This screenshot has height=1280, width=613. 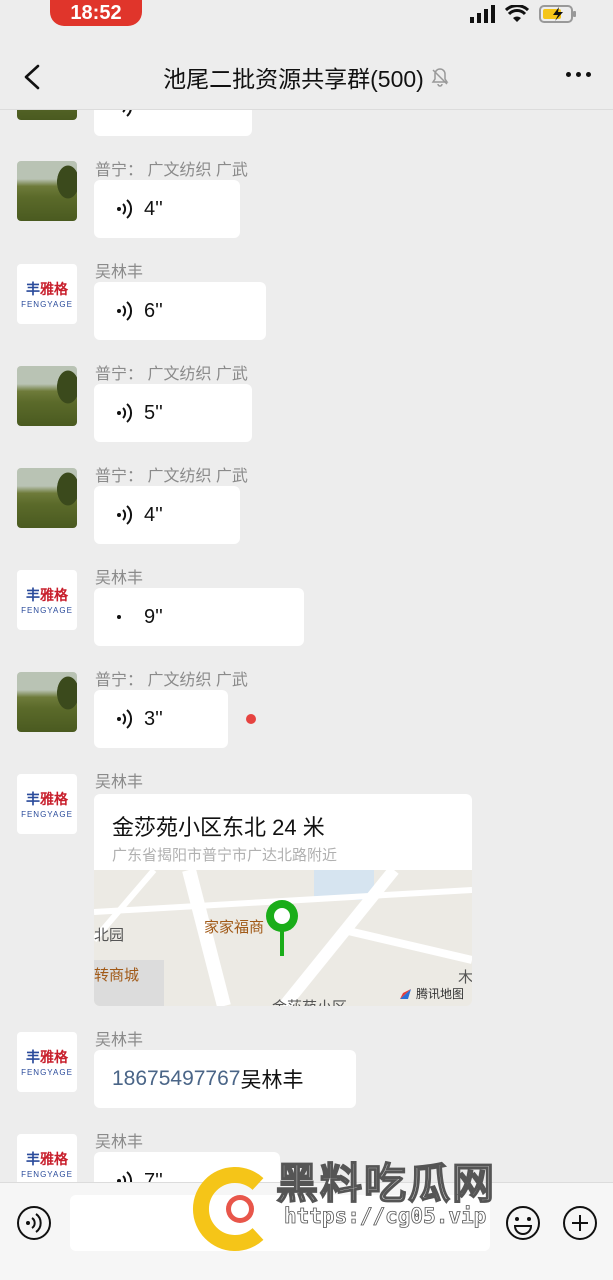 I want to click on voice-bubble: 5'', so click(x=173, y=413).